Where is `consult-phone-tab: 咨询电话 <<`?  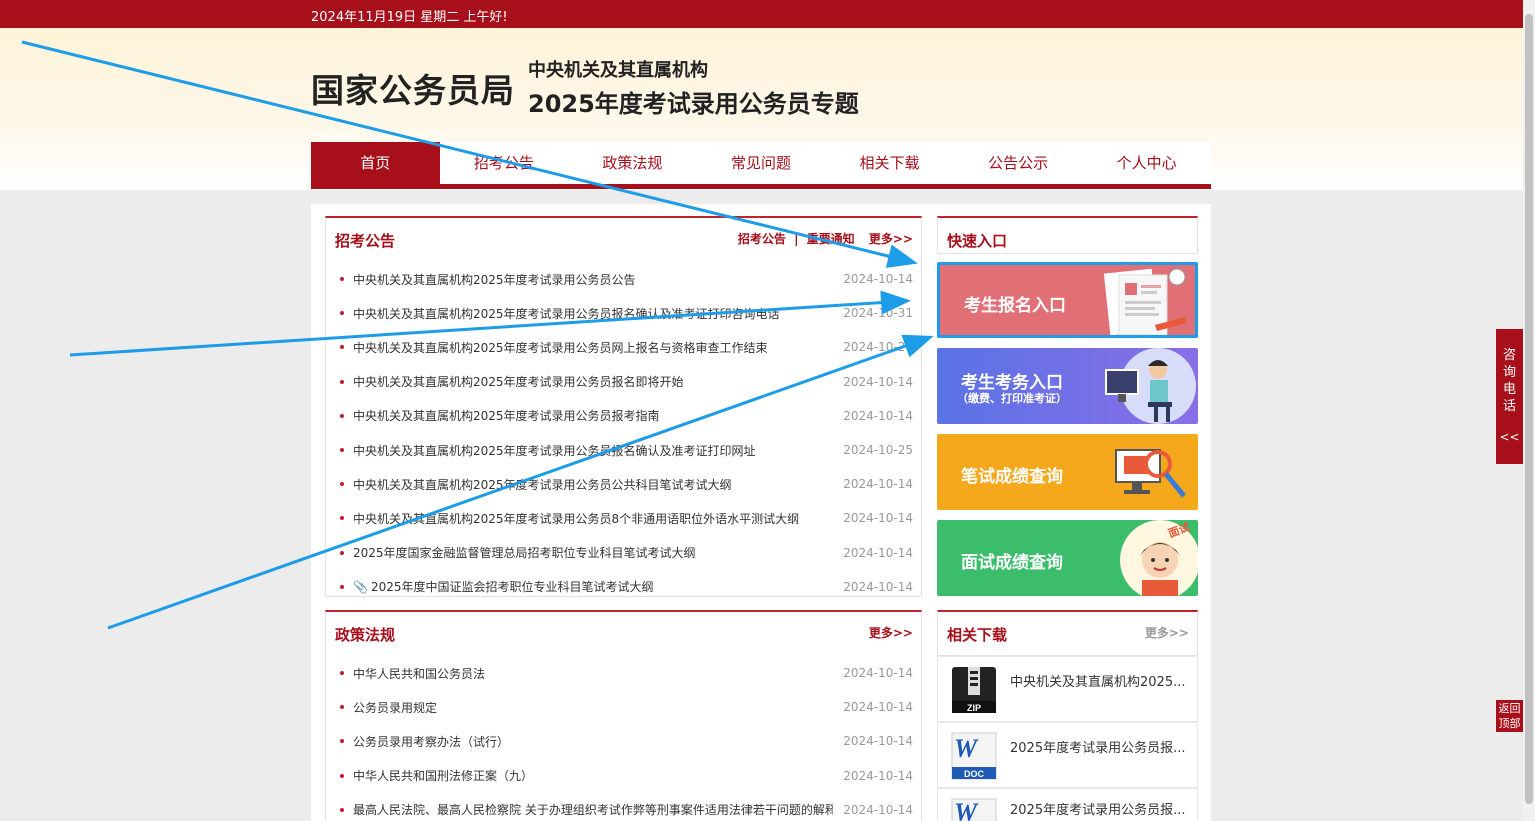
consult-phone-tab: 咨询电话 << is located at coordinates (1509, 396).